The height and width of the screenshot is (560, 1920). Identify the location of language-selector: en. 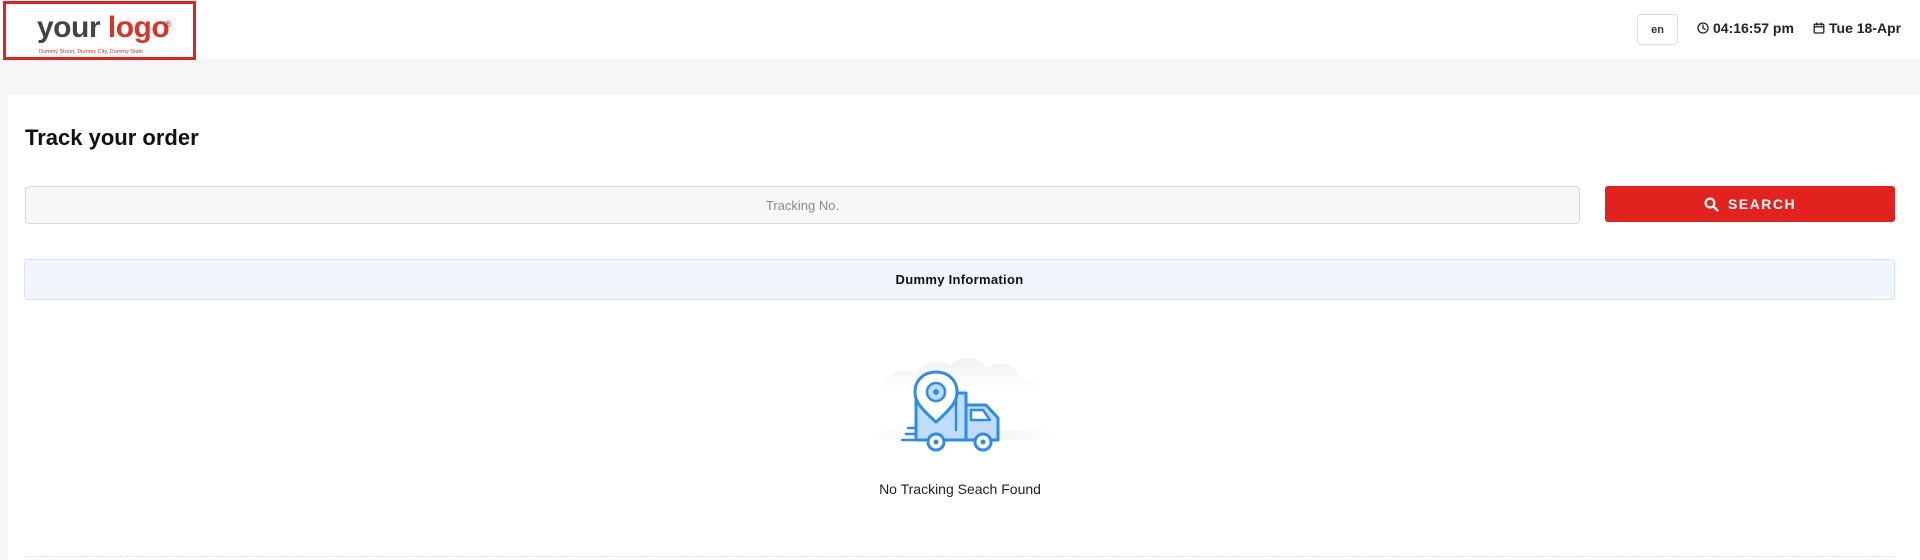
(1657, 29).